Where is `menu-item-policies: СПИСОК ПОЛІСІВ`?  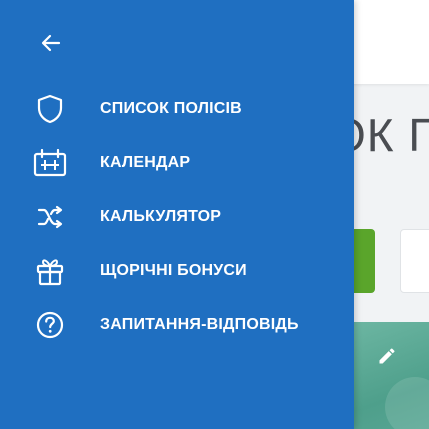
menu-item-policies: СПИСОК ПОЛІСІВ is located at coordinates (177, 109).